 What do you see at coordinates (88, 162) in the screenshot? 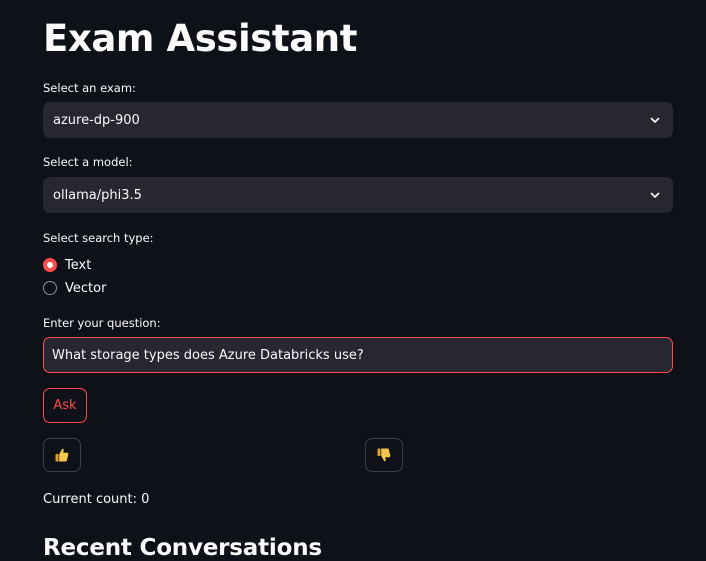
I see `model-select-label: Select a model:` at bounding box center [88, 162].